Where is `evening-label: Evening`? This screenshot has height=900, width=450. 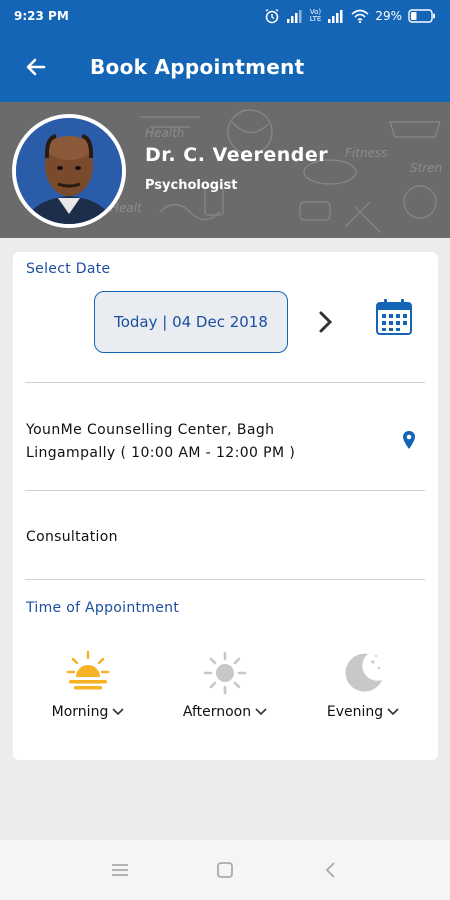 evening-label: Evening is located at coordinates (355, 712).